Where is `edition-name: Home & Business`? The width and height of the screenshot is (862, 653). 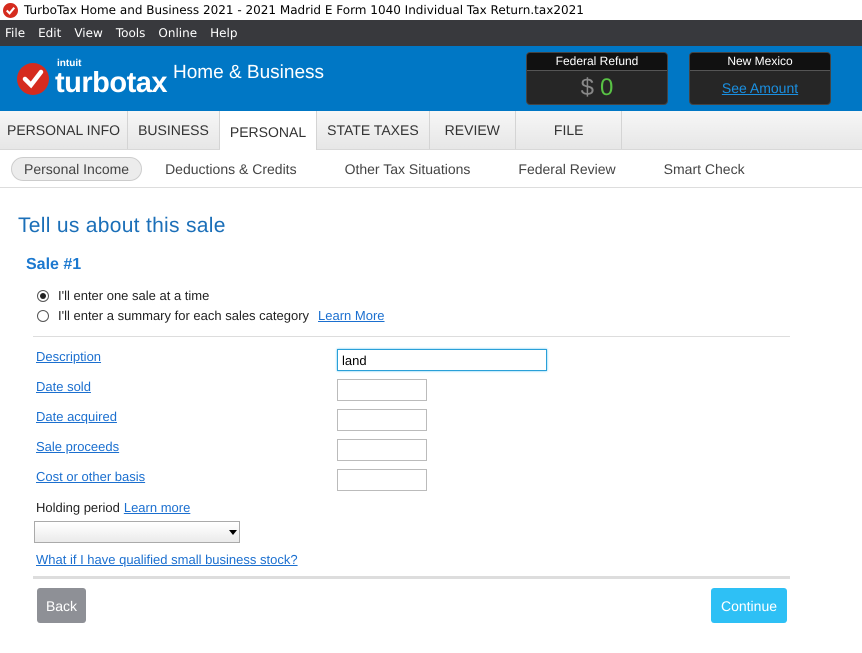 edition-name: Home & Business is located at coordinates (248, 73).